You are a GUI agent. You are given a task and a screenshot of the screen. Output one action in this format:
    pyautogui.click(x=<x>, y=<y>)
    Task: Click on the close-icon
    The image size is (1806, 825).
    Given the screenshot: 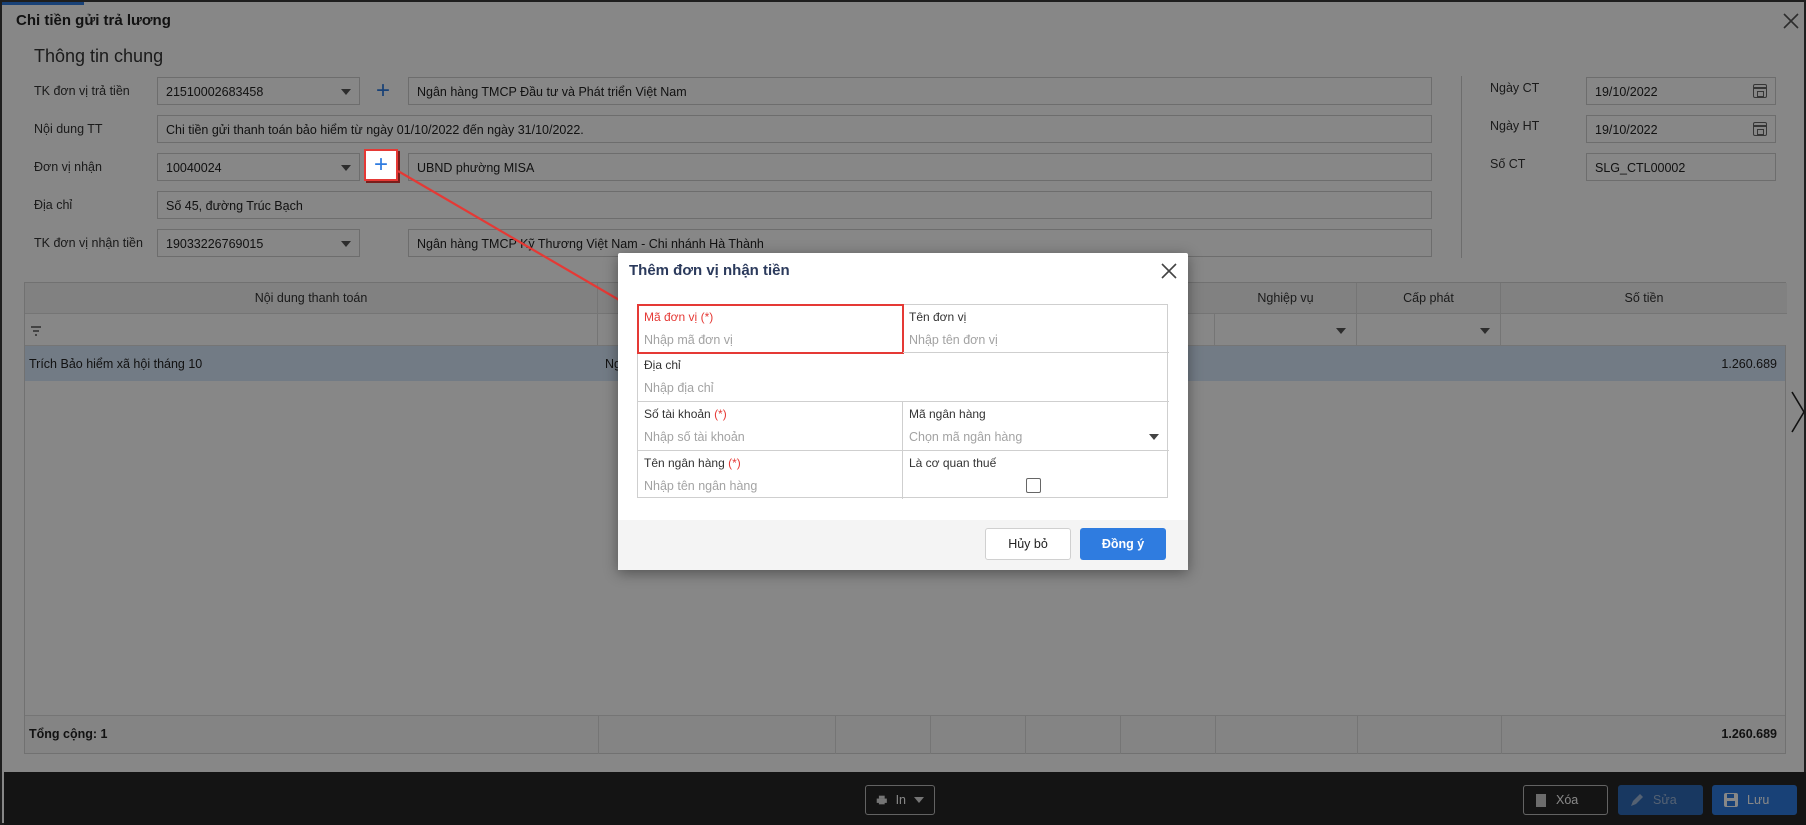 What is the action you would take?
    pyautogui.click(x=1169, y=271)
    